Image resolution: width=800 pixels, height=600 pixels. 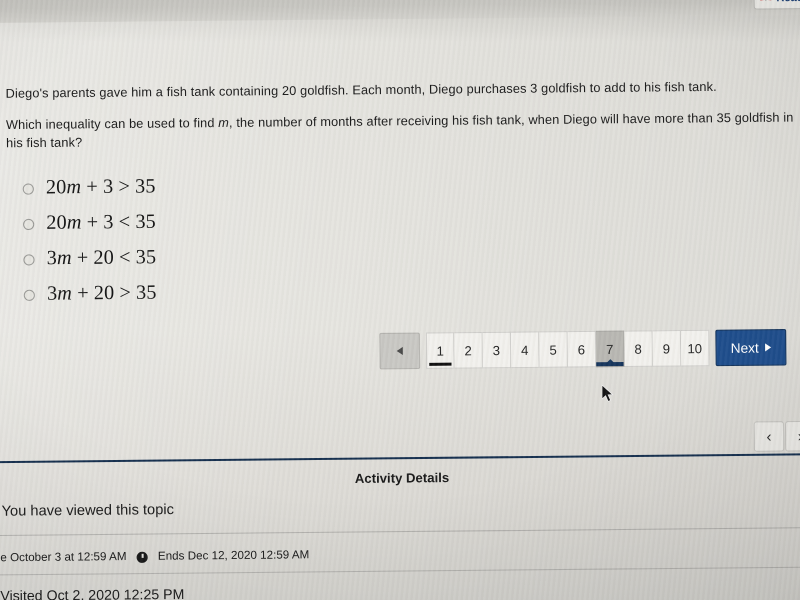 I want to click on side-nav-next-button: ›, so click(x=792, y=436).